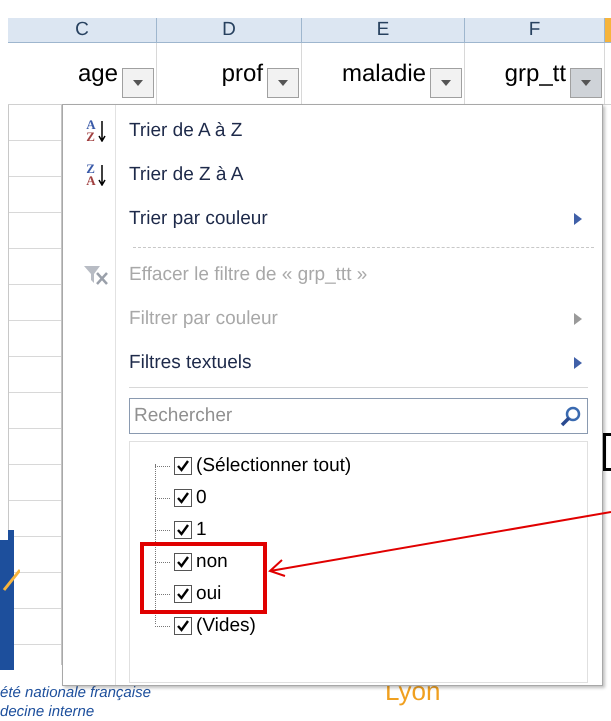  What do you see at coordinates (201, 498) in the screenshot?
I see `value-label: 0` at bounding box center [201, 498].